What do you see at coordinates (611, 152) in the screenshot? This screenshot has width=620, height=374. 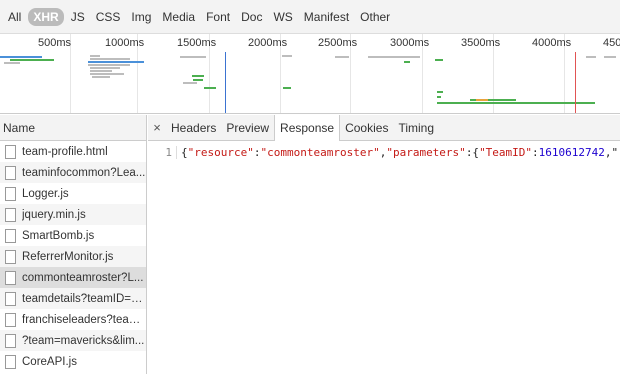 I see `json-punctuation: ,"` at bounding box center [611, 152].